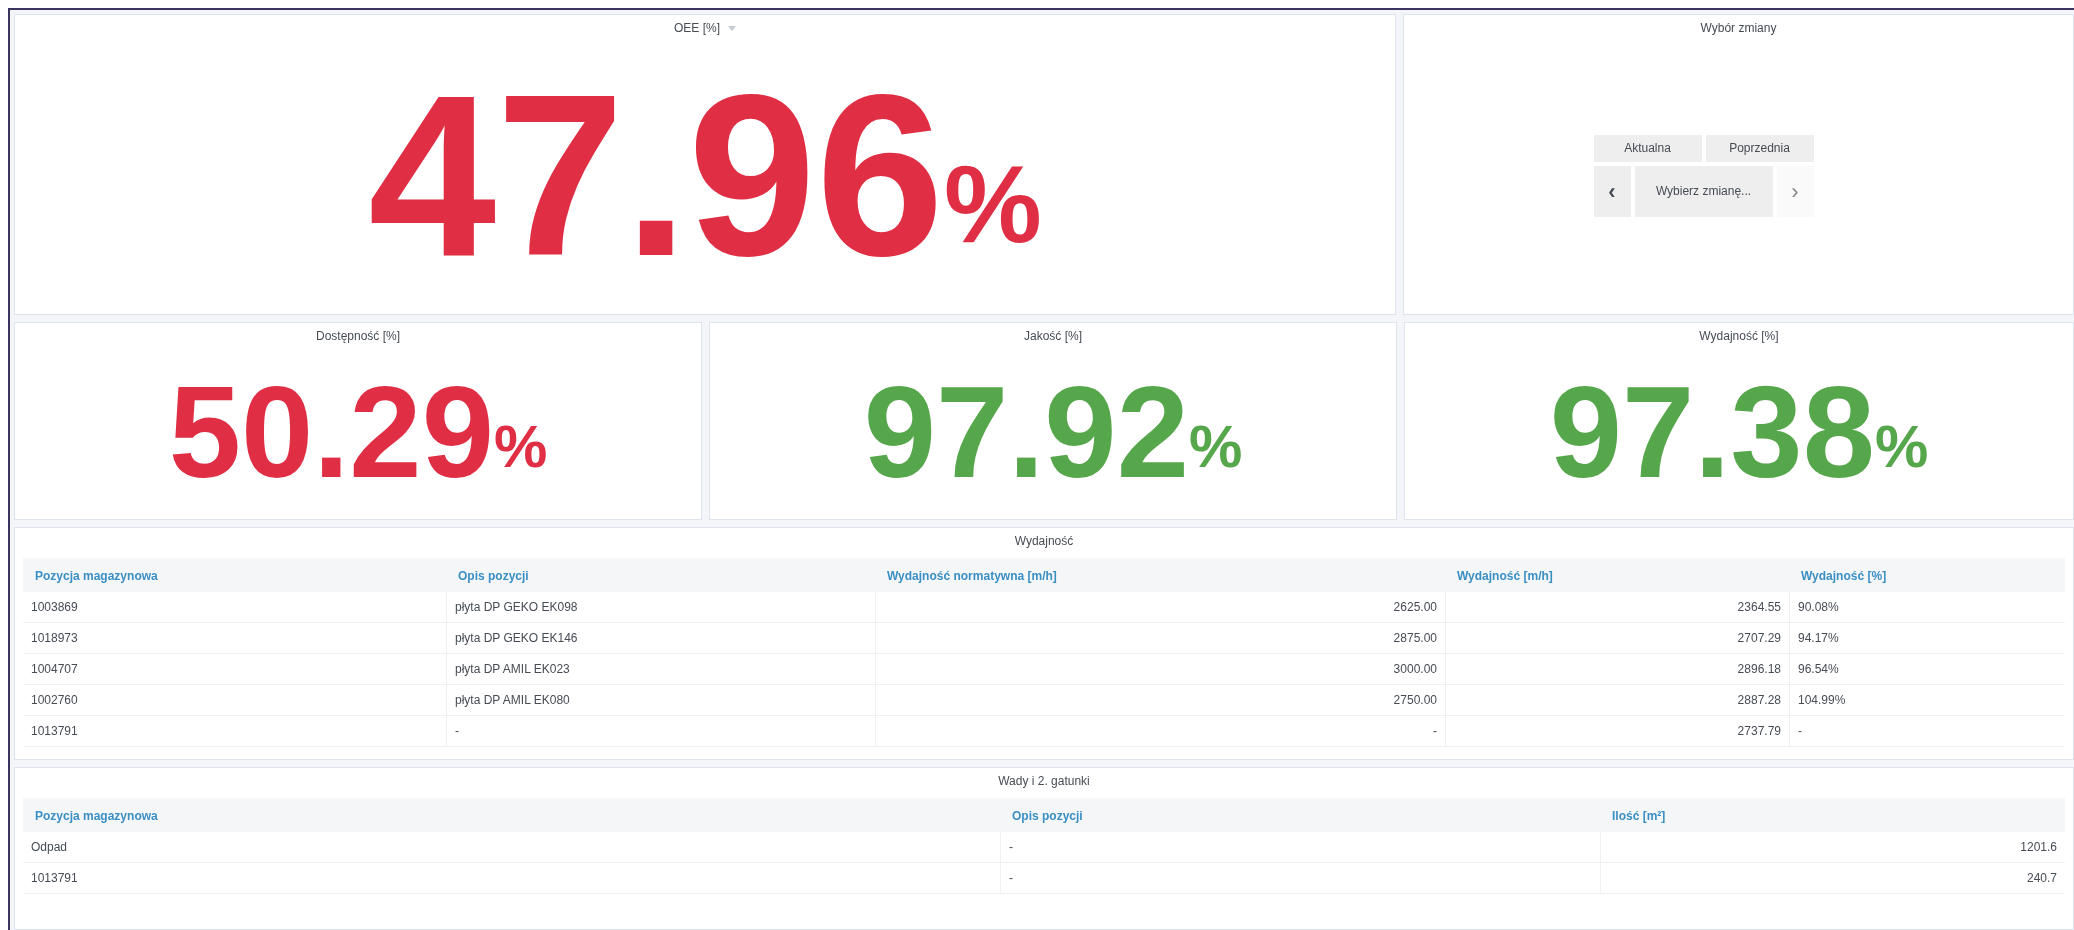 This screenshot has height=930, width=2074. I want to click on caret-icon, so click(732, 28).